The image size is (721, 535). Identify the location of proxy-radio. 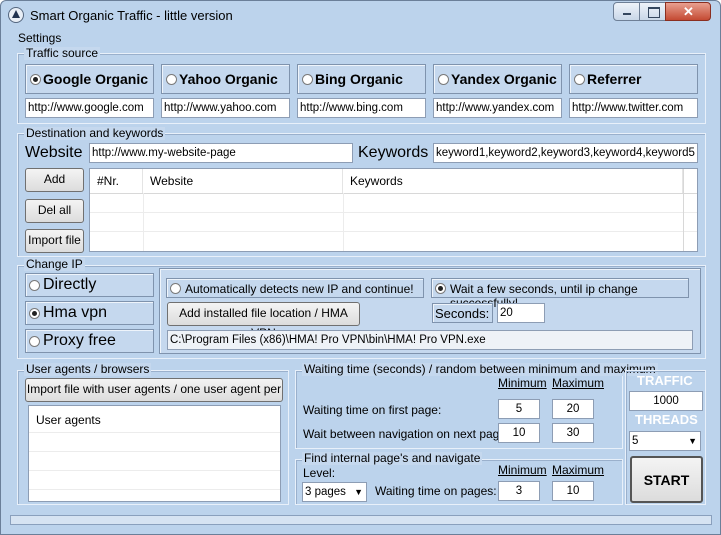
(34, 341).